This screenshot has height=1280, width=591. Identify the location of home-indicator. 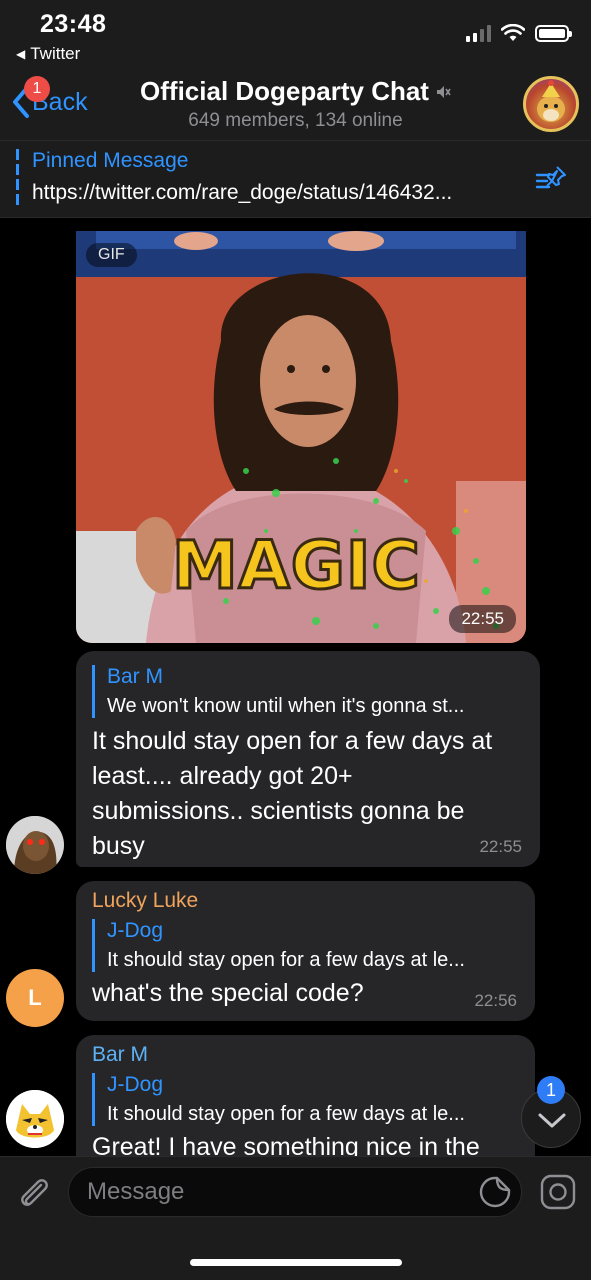
(296, 1262).